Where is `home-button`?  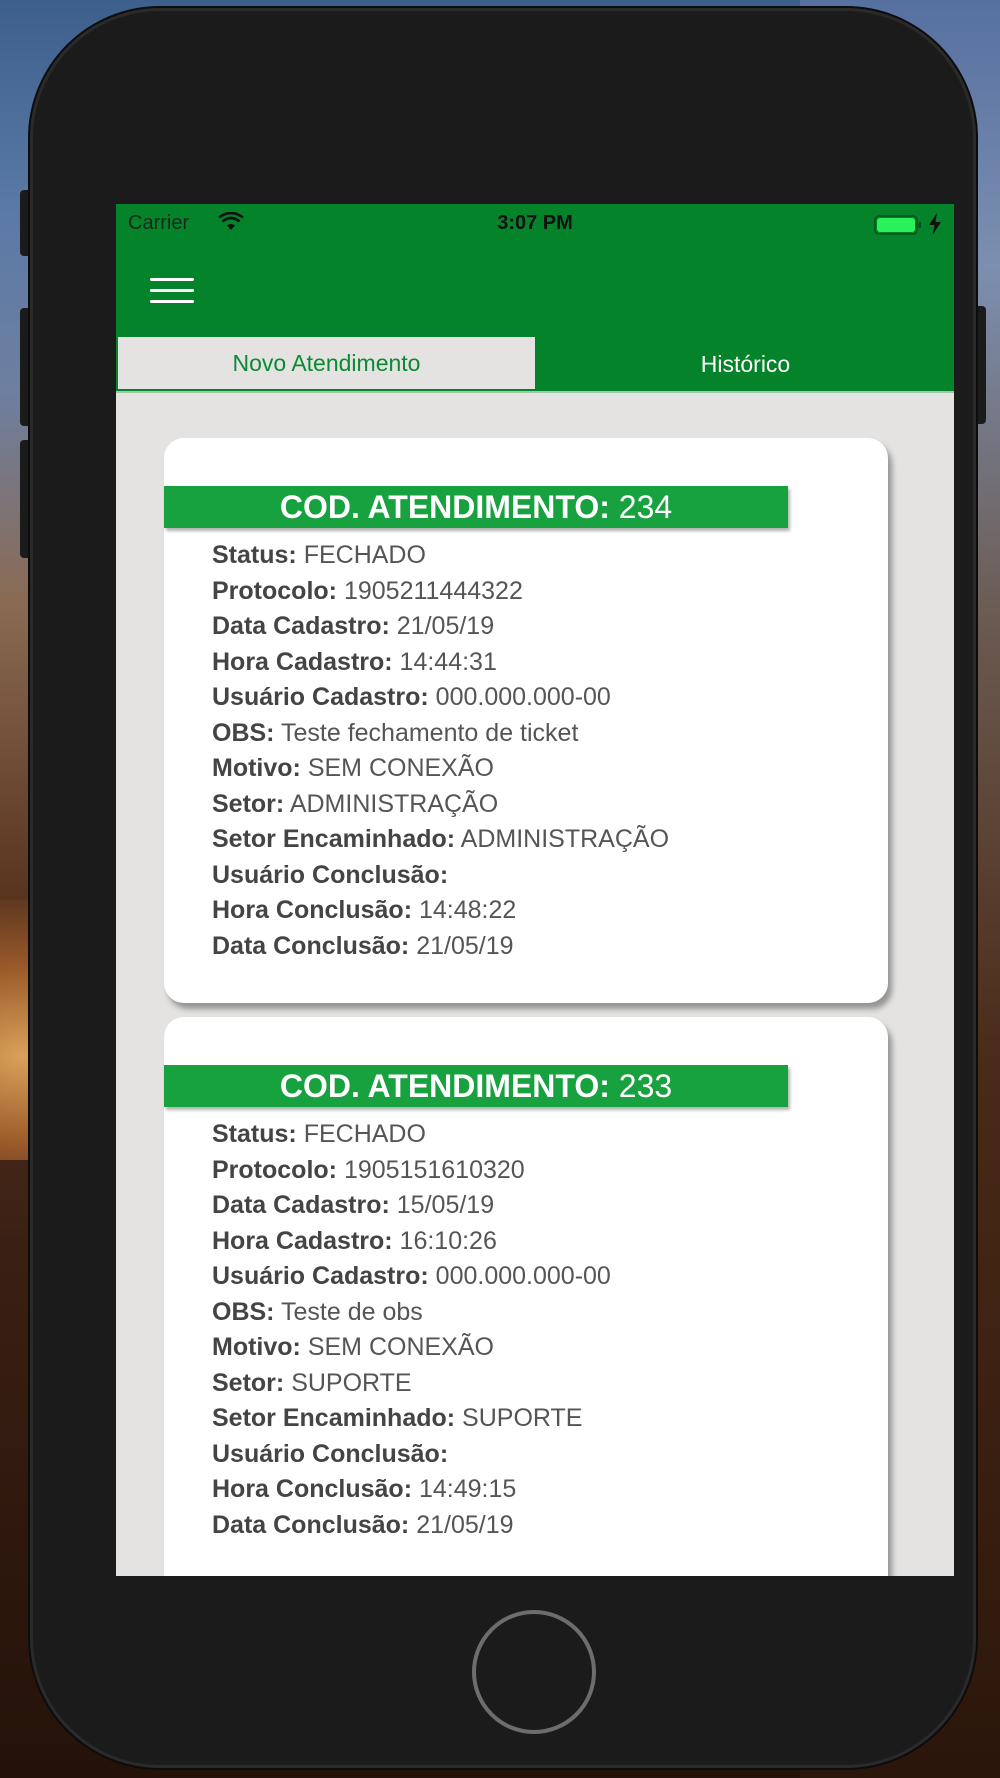 home-button is located at coordinates (534, 1672).